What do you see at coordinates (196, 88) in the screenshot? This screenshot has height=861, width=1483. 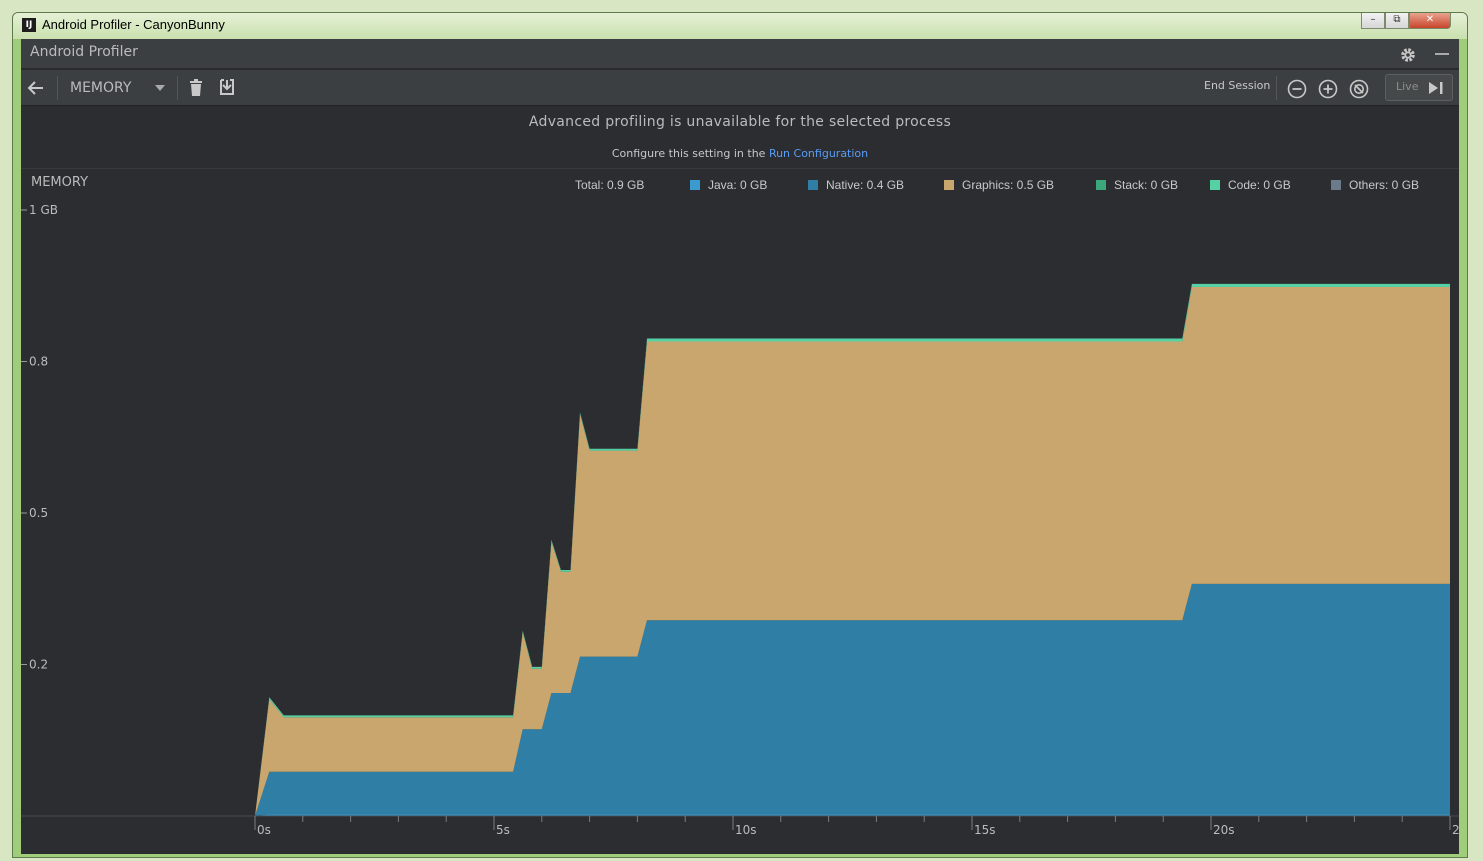 I see `trash-icon` at bounding box center [196, 88].